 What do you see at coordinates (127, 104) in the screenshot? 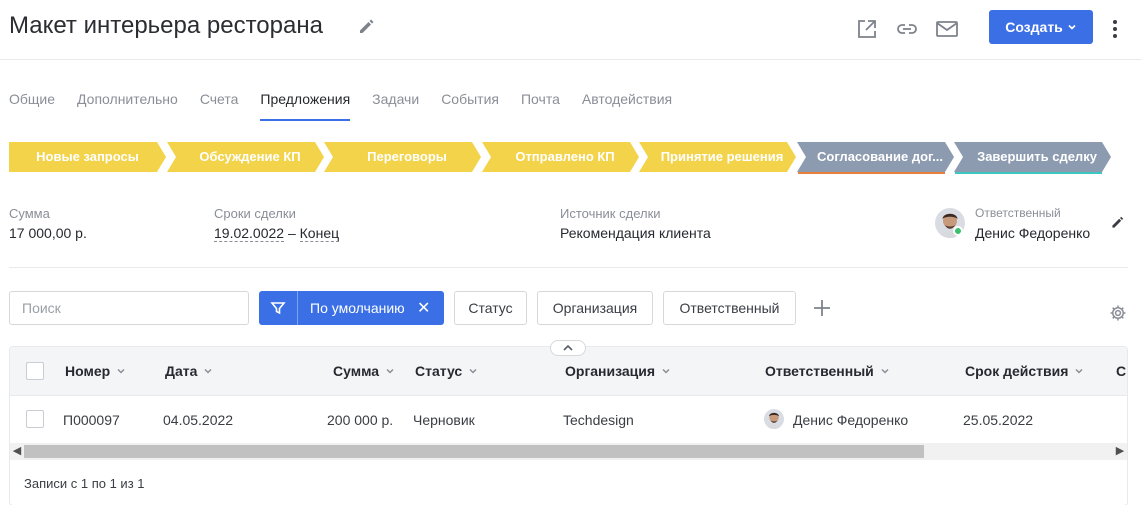
I see `tab-additional: Дополнительно` at bounding box center [127, 104].